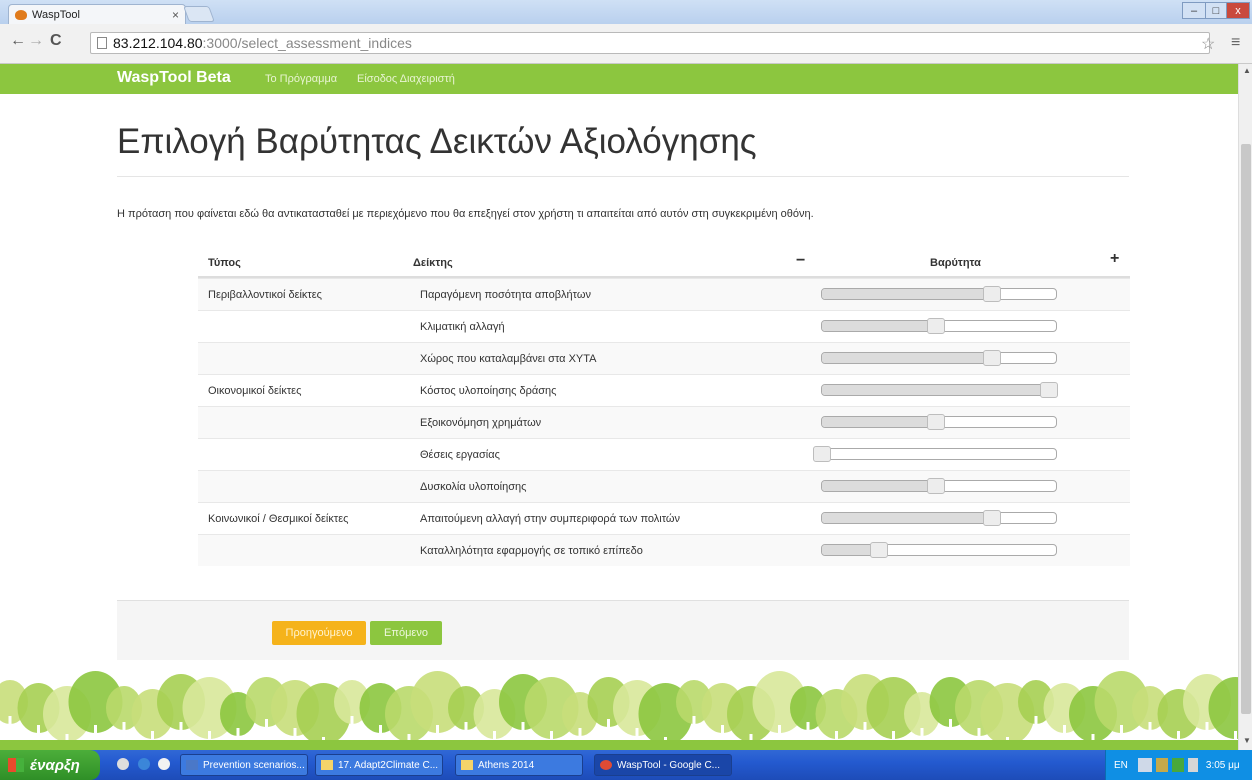 This screenshot has height=780, width=1252. What do you see at coordinates (626, 12) in the screenshot?
I see `browser-titlebar: WaspTool × – □ x` at bounding box center [626, 12].